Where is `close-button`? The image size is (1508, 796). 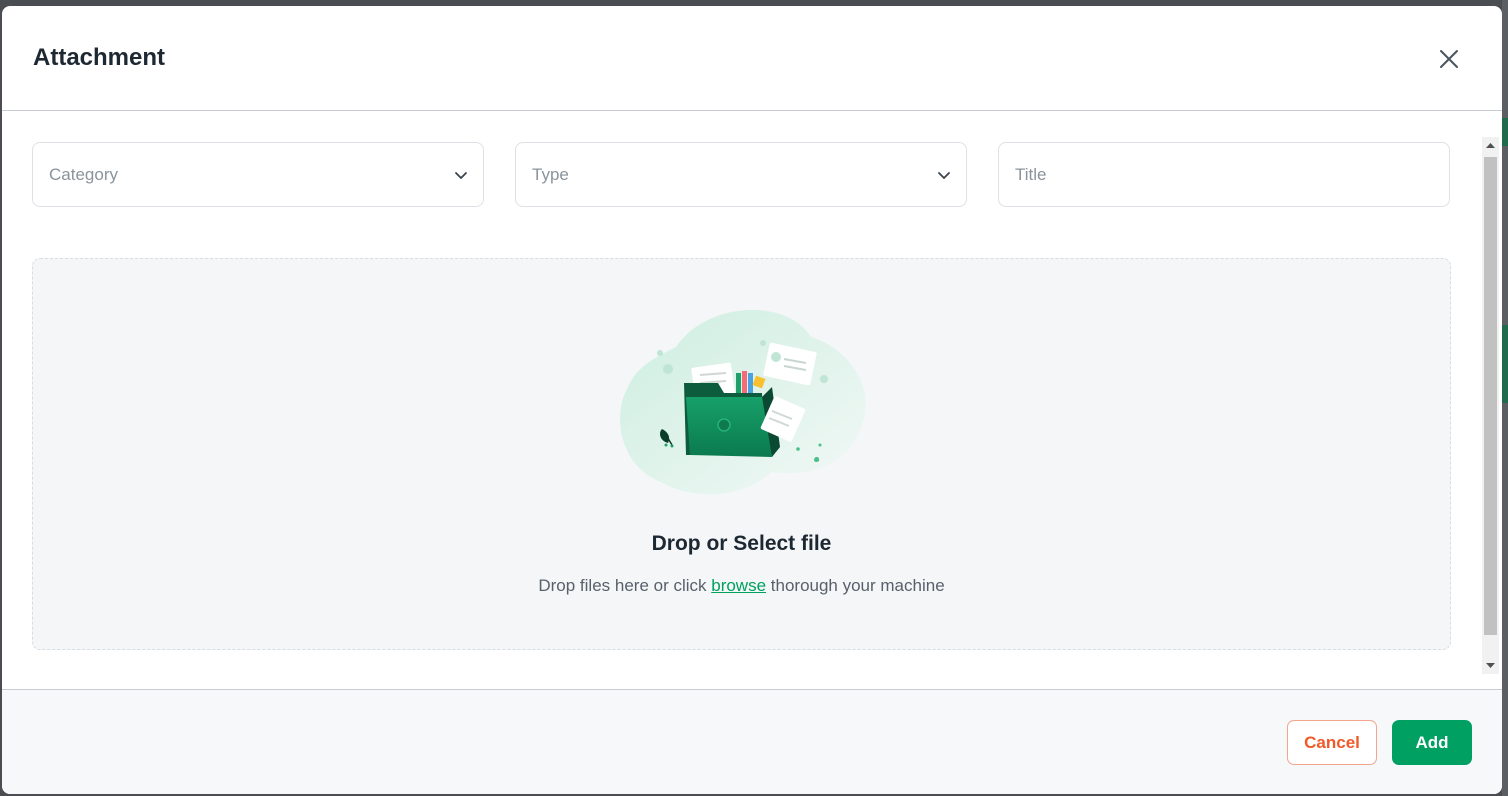 close-button is located at coordinates (1449, 59).